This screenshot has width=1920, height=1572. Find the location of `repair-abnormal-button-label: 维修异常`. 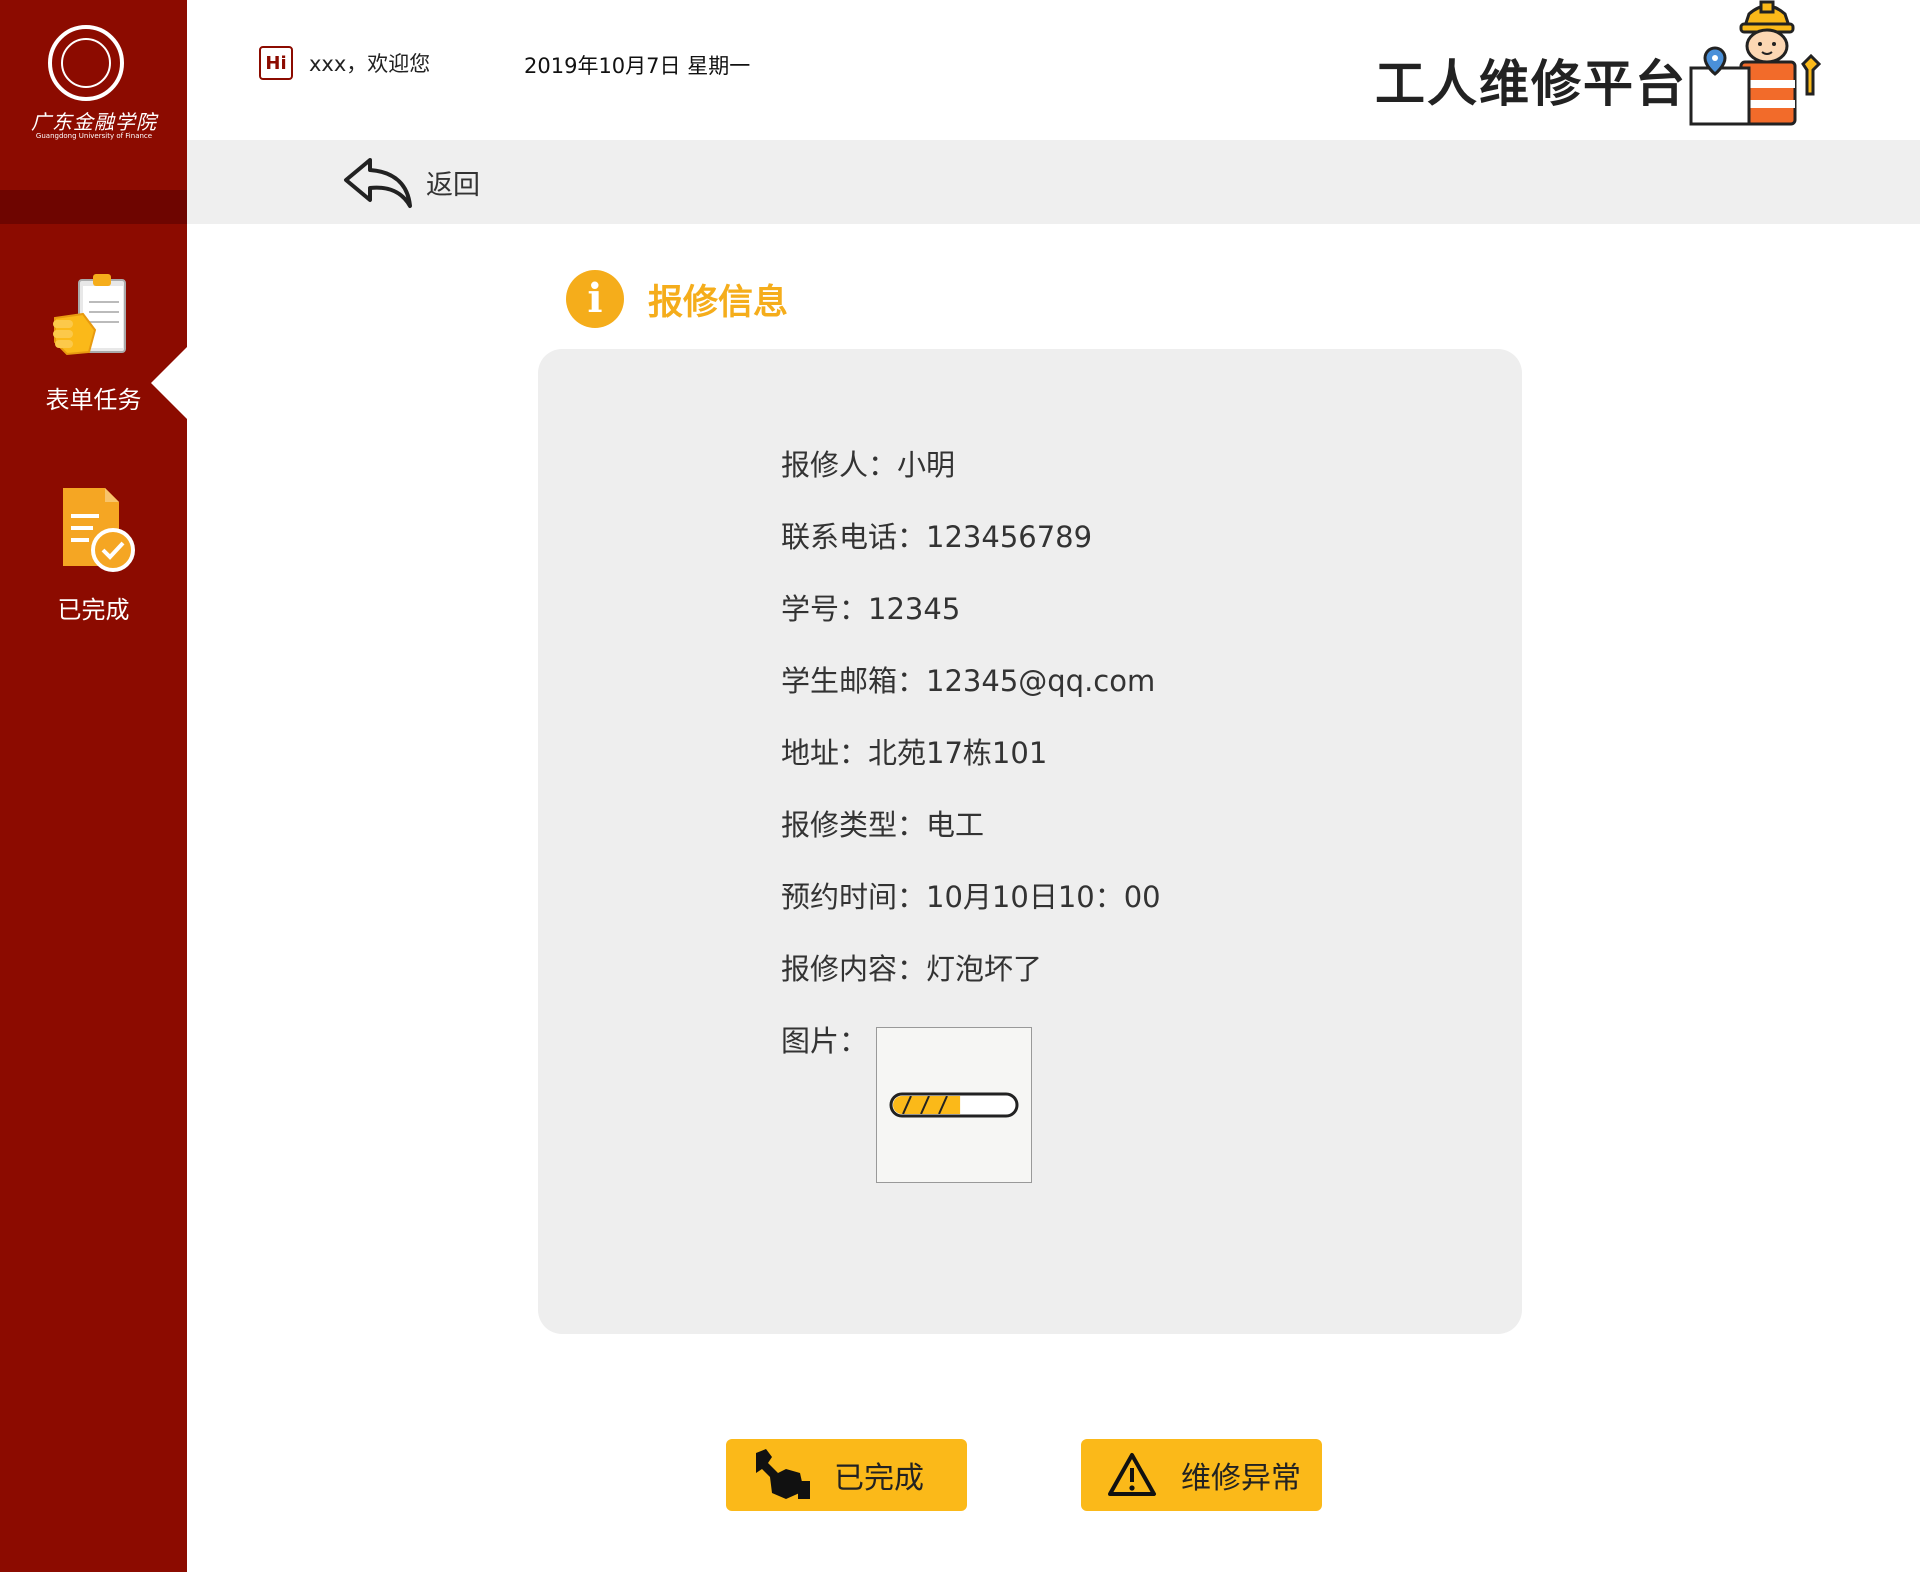

repair-abnormal-button-label: 维修异常 is located at coordinates (1241, 1478).